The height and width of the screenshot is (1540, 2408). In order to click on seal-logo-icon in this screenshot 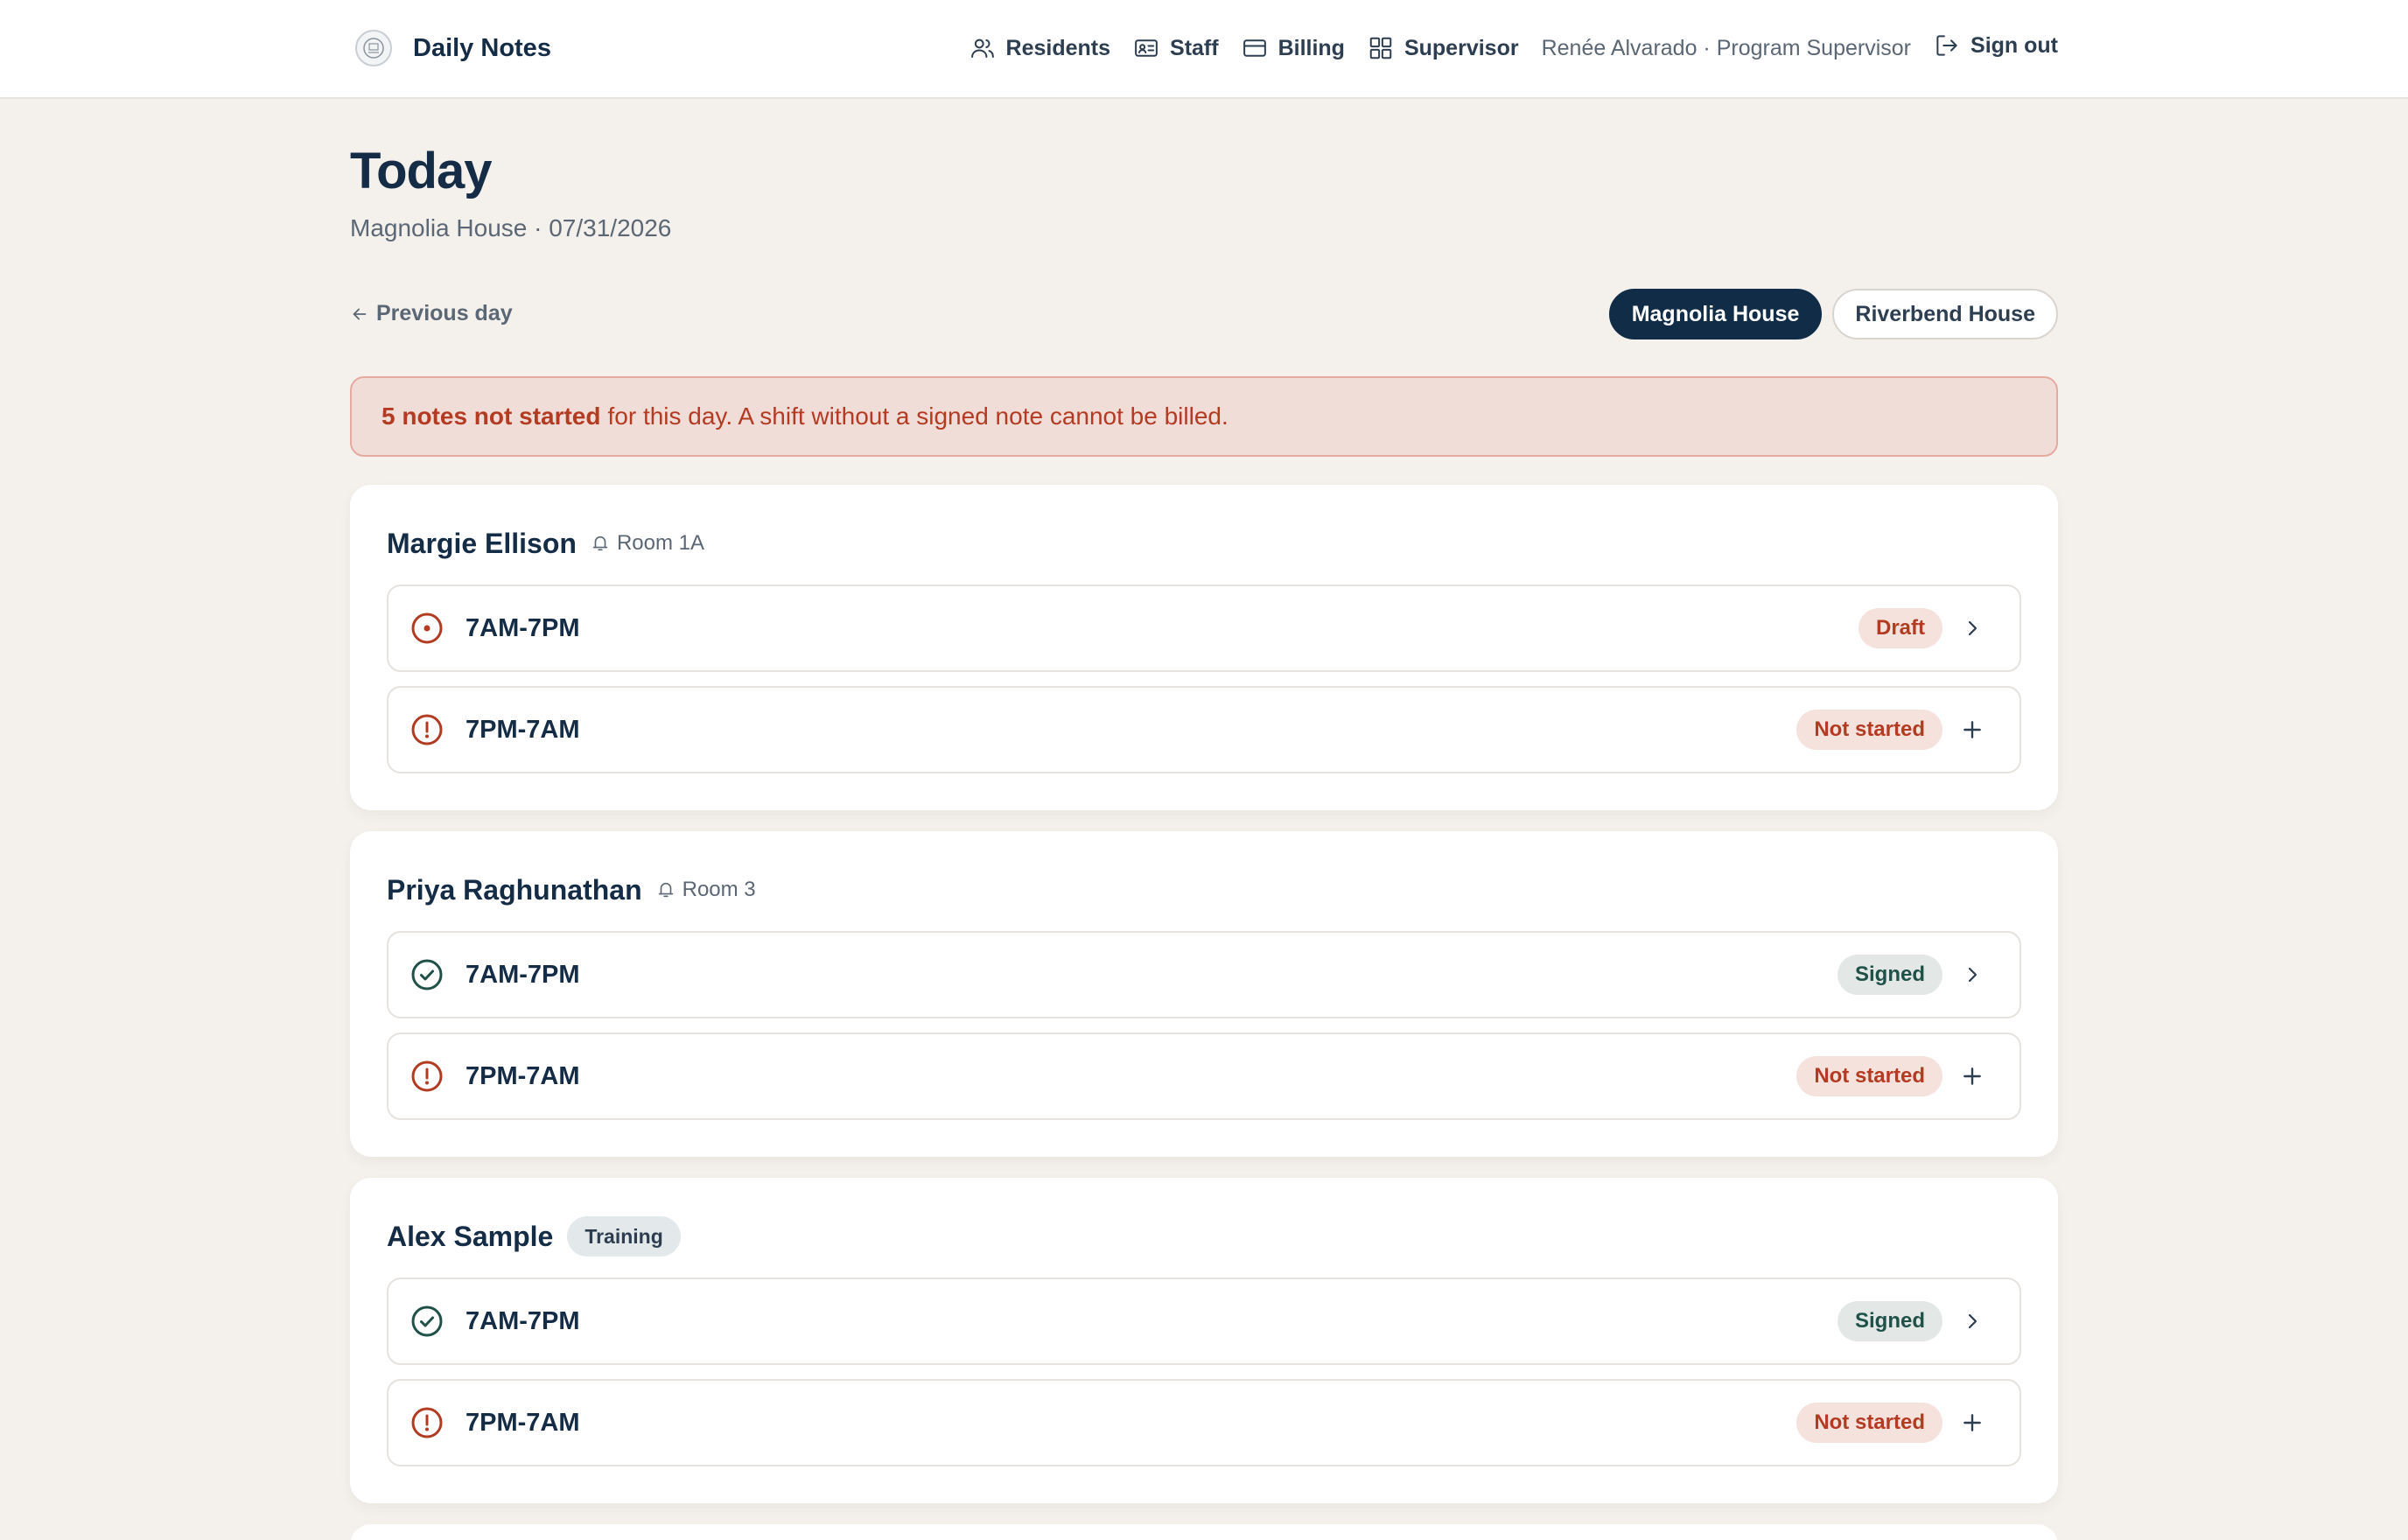, I will do `click(373, 48)`.